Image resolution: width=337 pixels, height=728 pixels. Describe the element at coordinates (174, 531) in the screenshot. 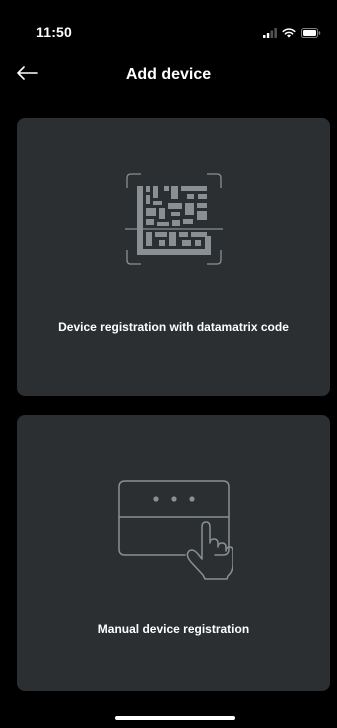

I see `keypad-touch-icon` at that location.